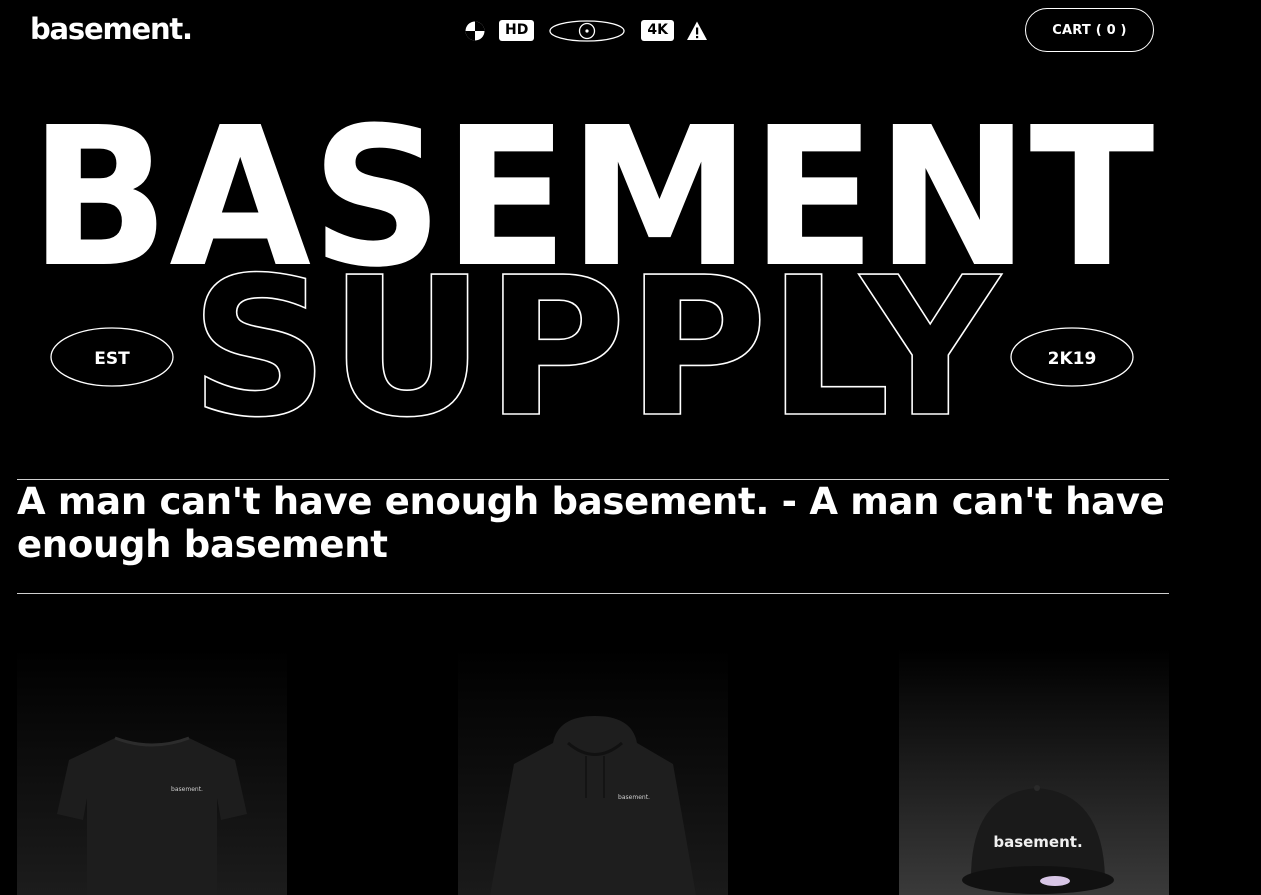 The image size is (1261, 895). I want to click on eye-icon, so click(587, 30).